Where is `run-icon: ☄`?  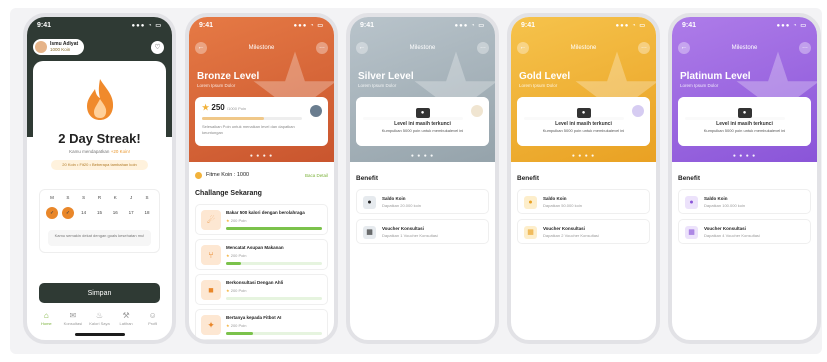
run-icon: ☄ is located at coordinates (211, 220).